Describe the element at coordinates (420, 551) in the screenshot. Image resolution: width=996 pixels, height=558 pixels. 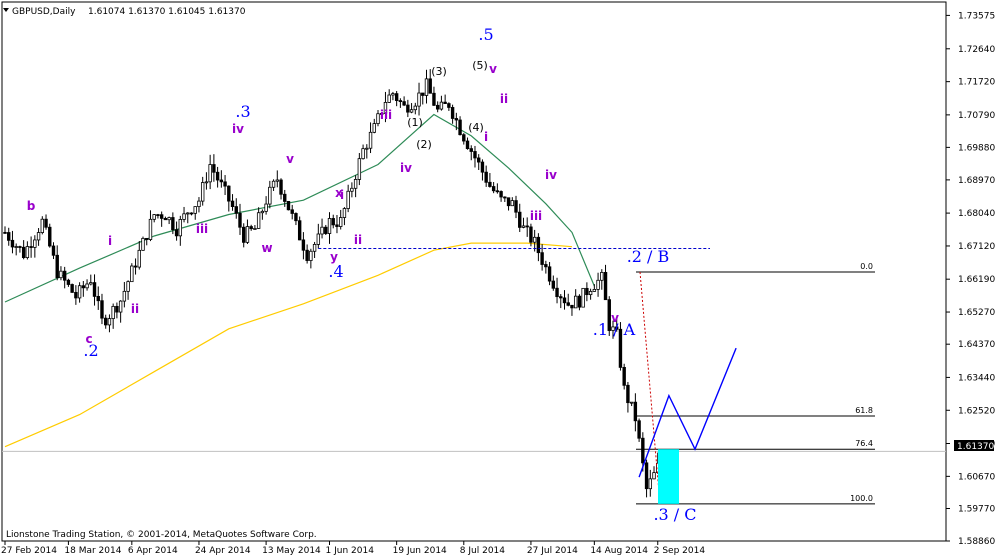
I see `x-tick-label: 19 Jun 2014` at that location.